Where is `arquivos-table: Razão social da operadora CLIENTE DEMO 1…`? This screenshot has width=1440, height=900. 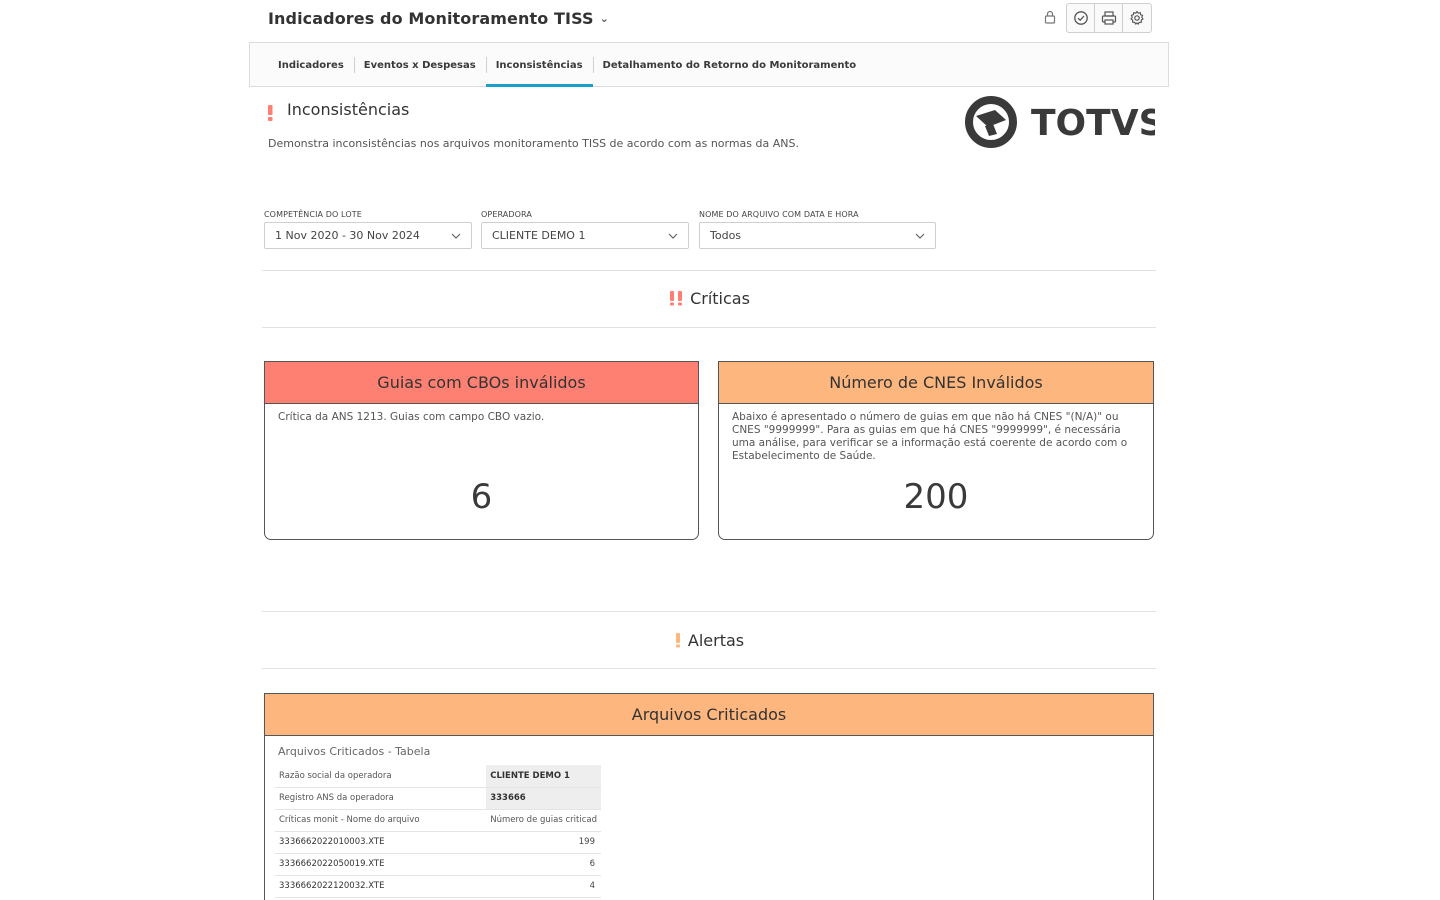 arquivos-table: Razão social da operadora CLIENTE DEMO 1… is located at coordinates (438, 831).